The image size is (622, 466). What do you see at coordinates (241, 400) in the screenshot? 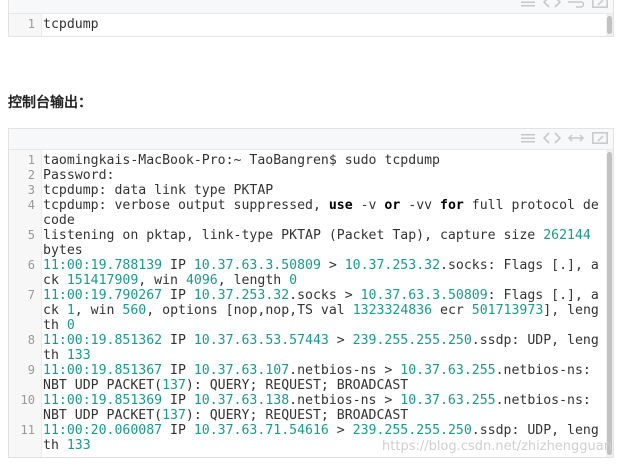
I see `number-token: 10.37.63.138` at bounding box center [241, 400].